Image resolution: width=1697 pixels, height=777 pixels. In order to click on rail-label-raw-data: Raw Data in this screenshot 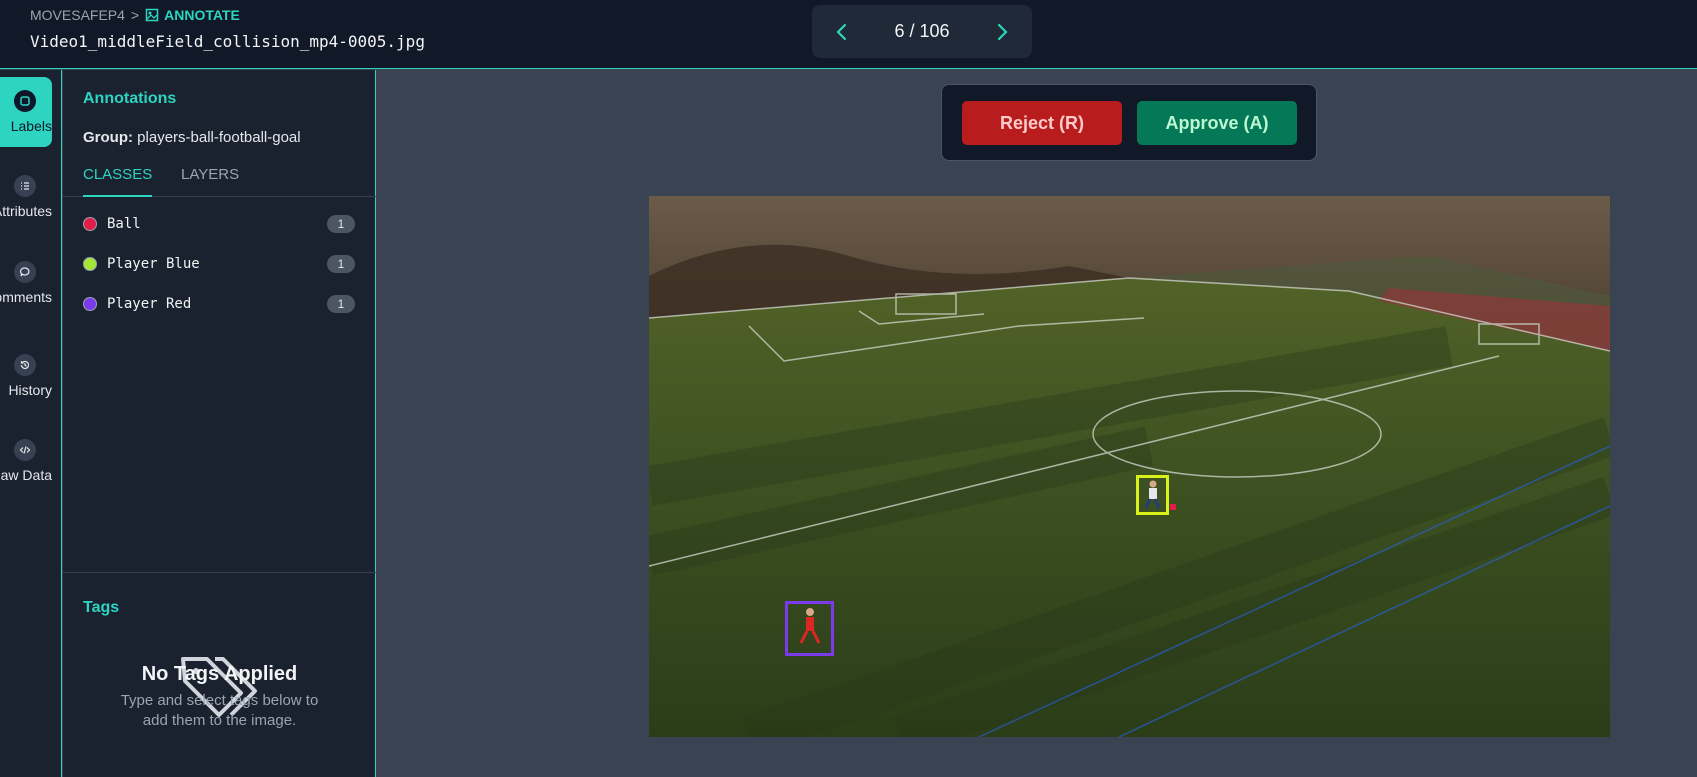, I will do `click(26, 475)`.